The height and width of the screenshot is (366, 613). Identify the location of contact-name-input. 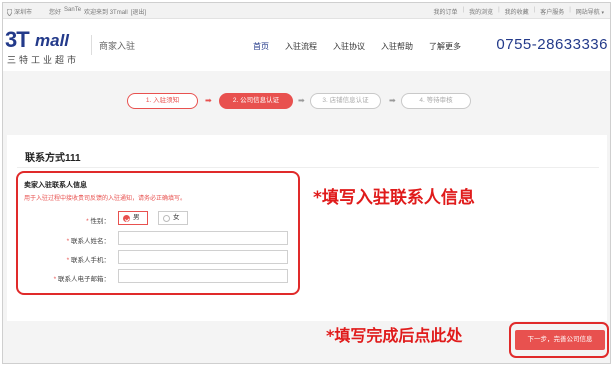
(203, 238).